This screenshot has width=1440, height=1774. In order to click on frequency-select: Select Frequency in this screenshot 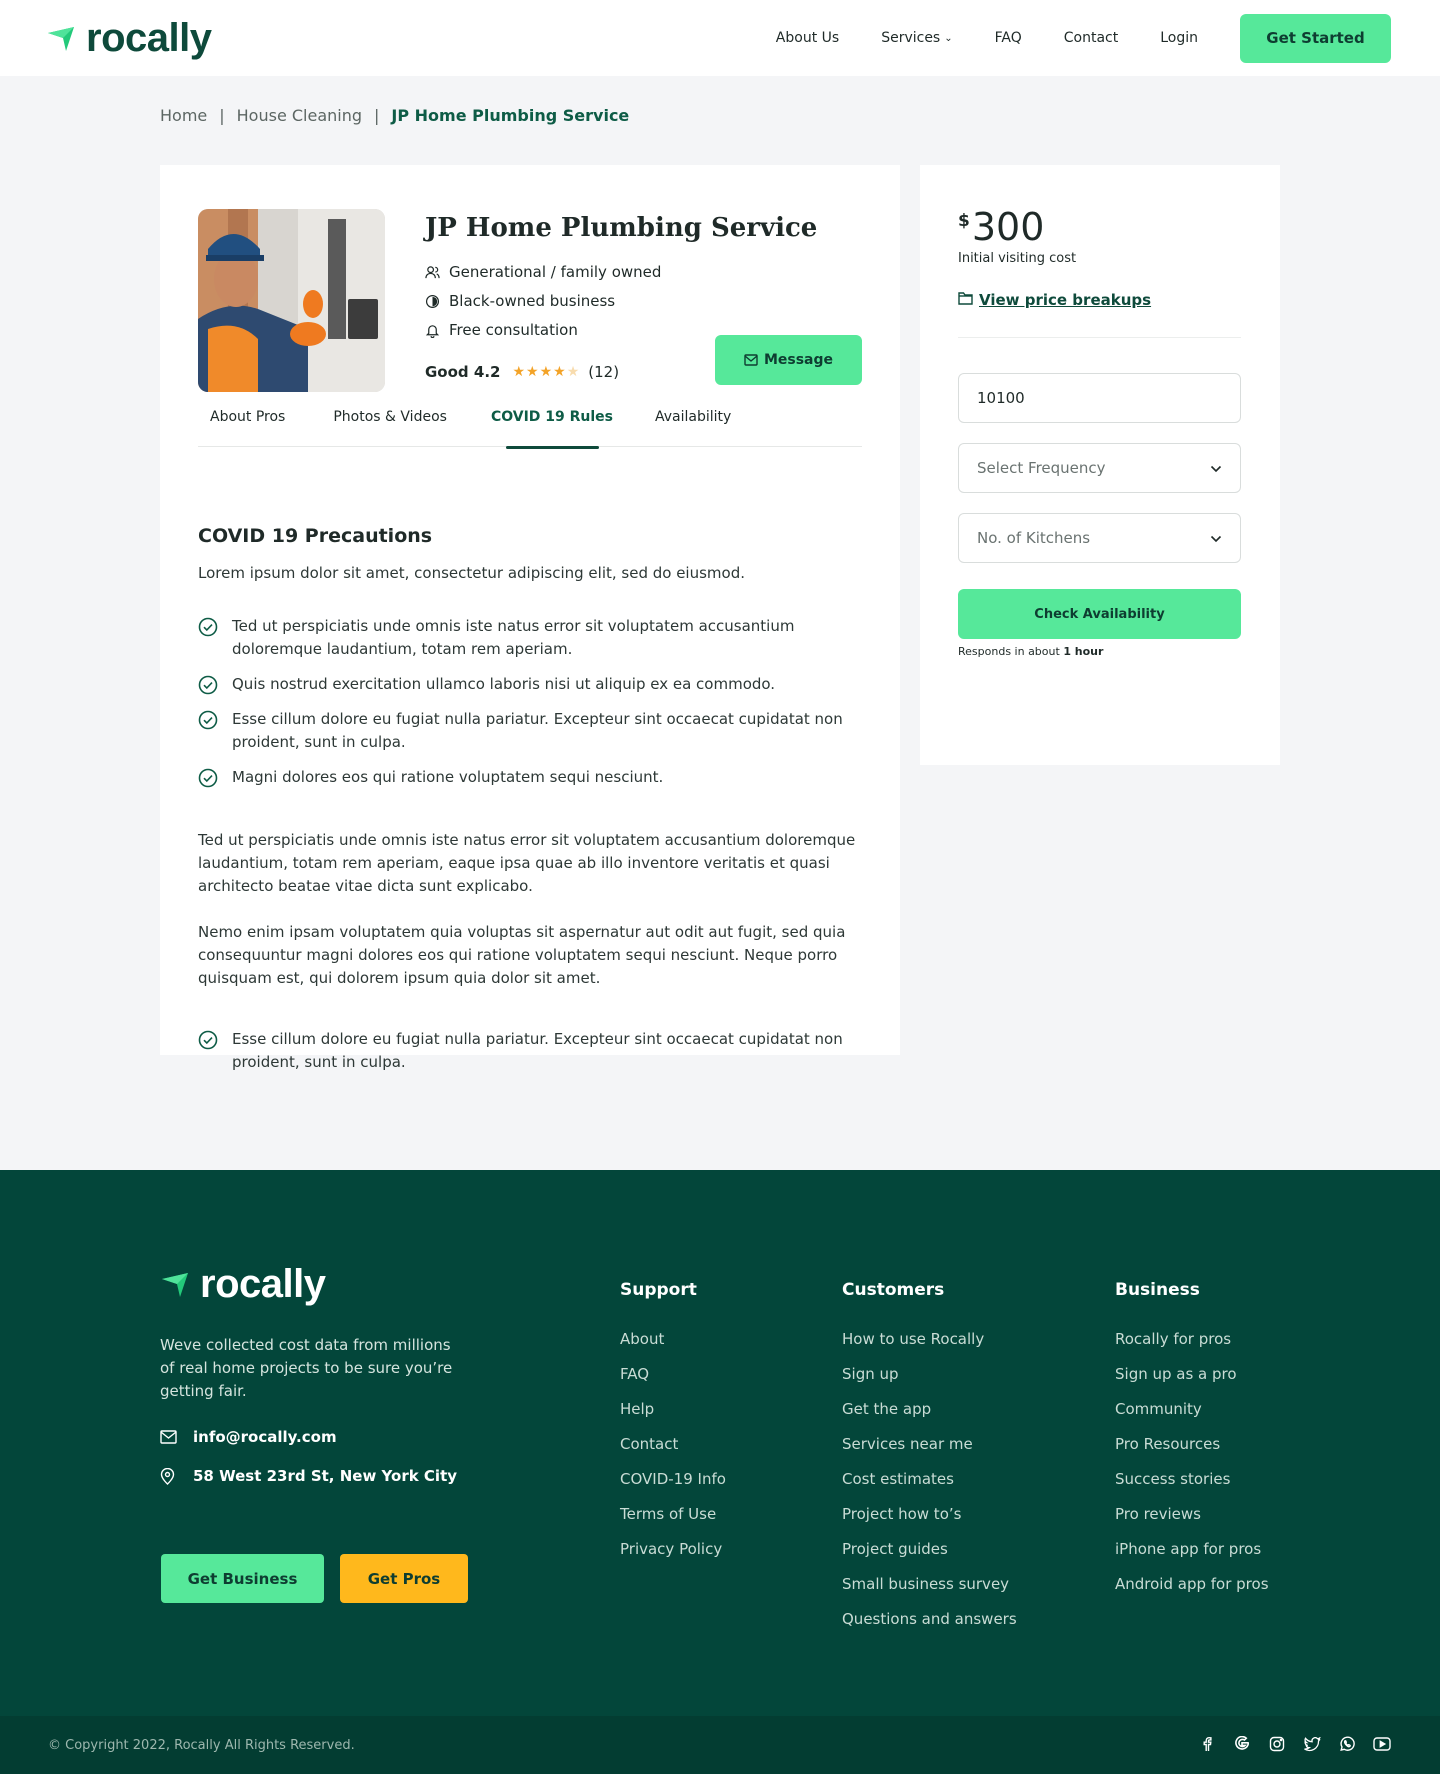, I will do `click(1099, 468)`.